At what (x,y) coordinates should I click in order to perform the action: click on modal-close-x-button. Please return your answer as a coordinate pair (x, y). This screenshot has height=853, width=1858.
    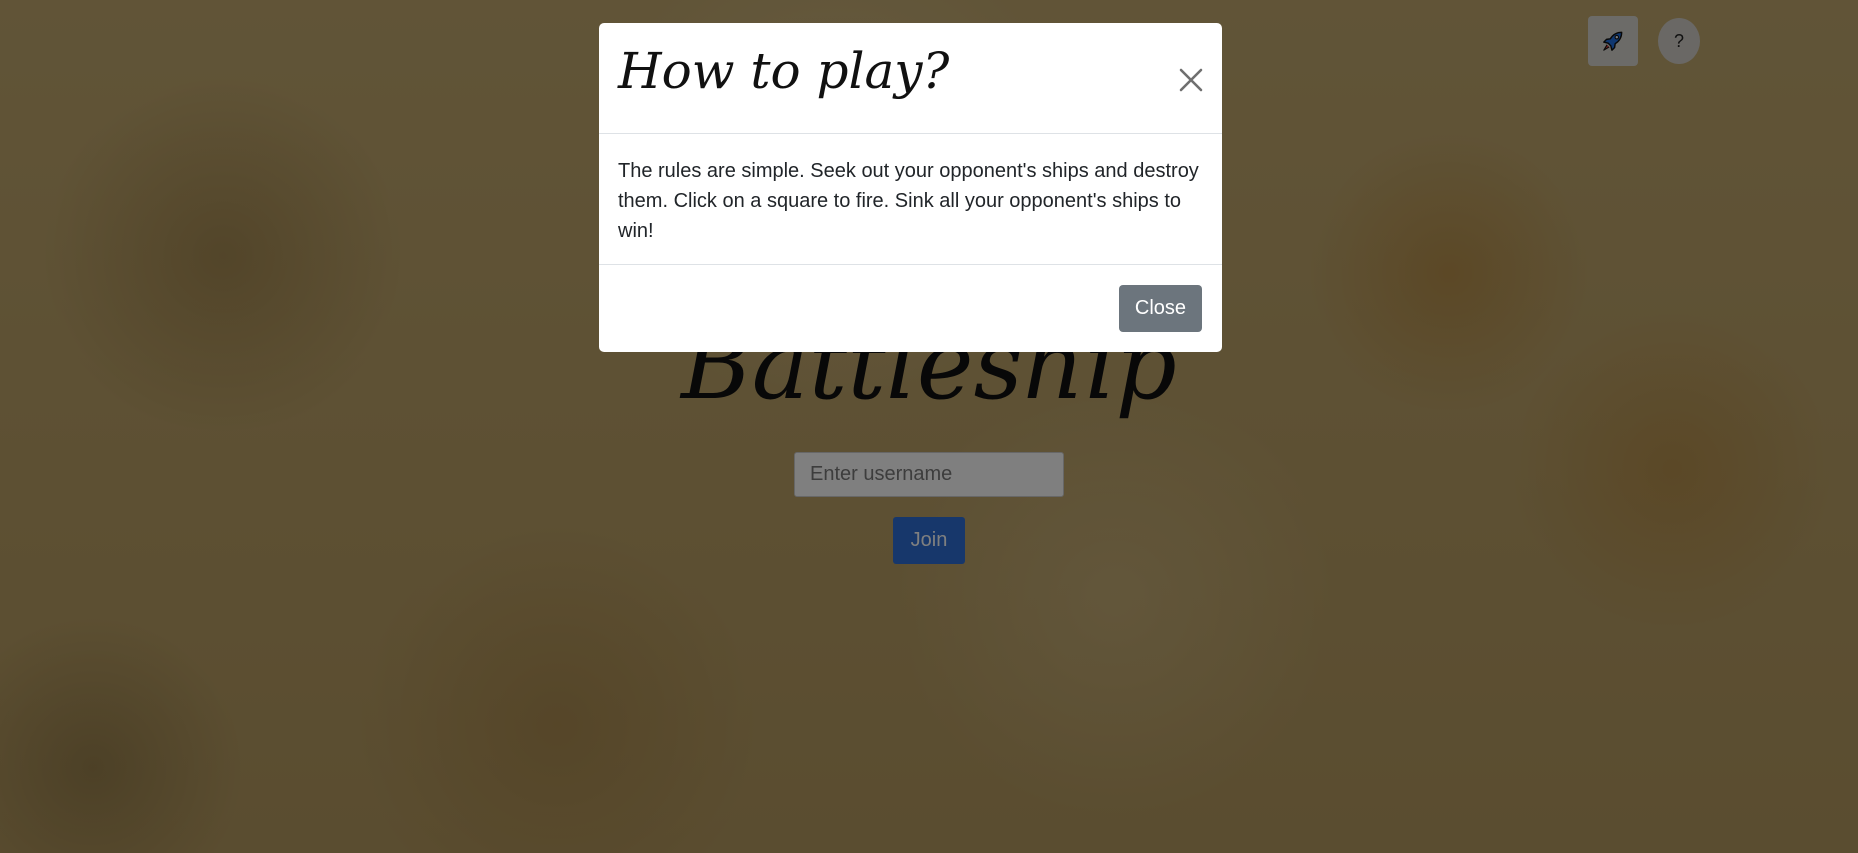
    Looking at the image, I should click on (1191, 80).